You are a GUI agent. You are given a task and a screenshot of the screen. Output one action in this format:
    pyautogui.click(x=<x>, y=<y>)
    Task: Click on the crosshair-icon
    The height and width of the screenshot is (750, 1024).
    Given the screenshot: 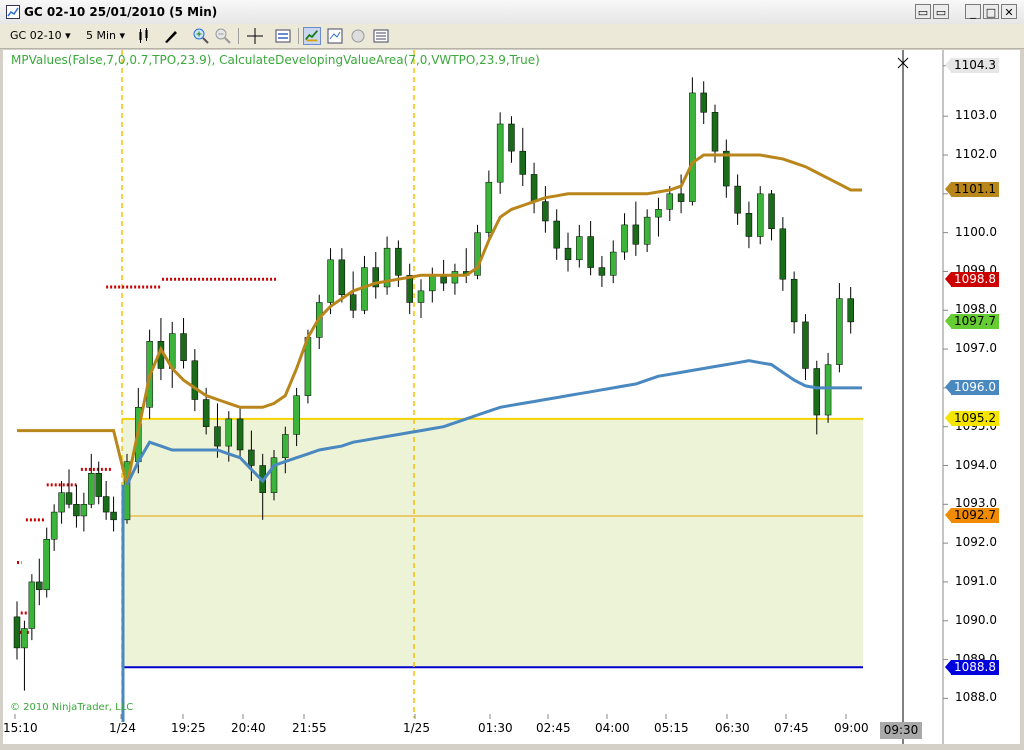 What is the action you would take?
    pyautogui.click(x=255, y=36)
    